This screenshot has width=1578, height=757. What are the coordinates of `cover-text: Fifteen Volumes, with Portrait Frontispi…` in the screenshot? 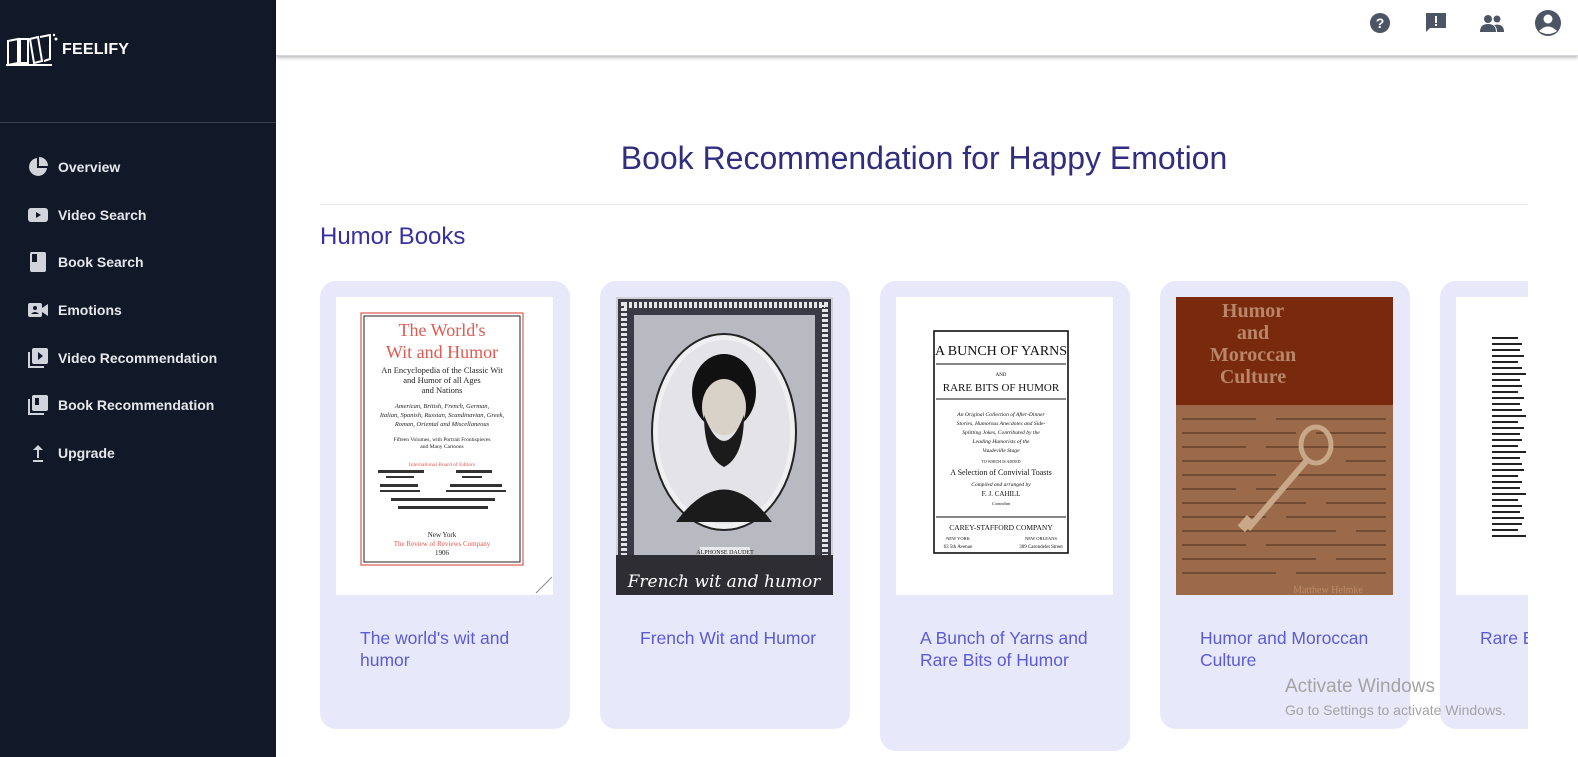 It's located at (441, 439).